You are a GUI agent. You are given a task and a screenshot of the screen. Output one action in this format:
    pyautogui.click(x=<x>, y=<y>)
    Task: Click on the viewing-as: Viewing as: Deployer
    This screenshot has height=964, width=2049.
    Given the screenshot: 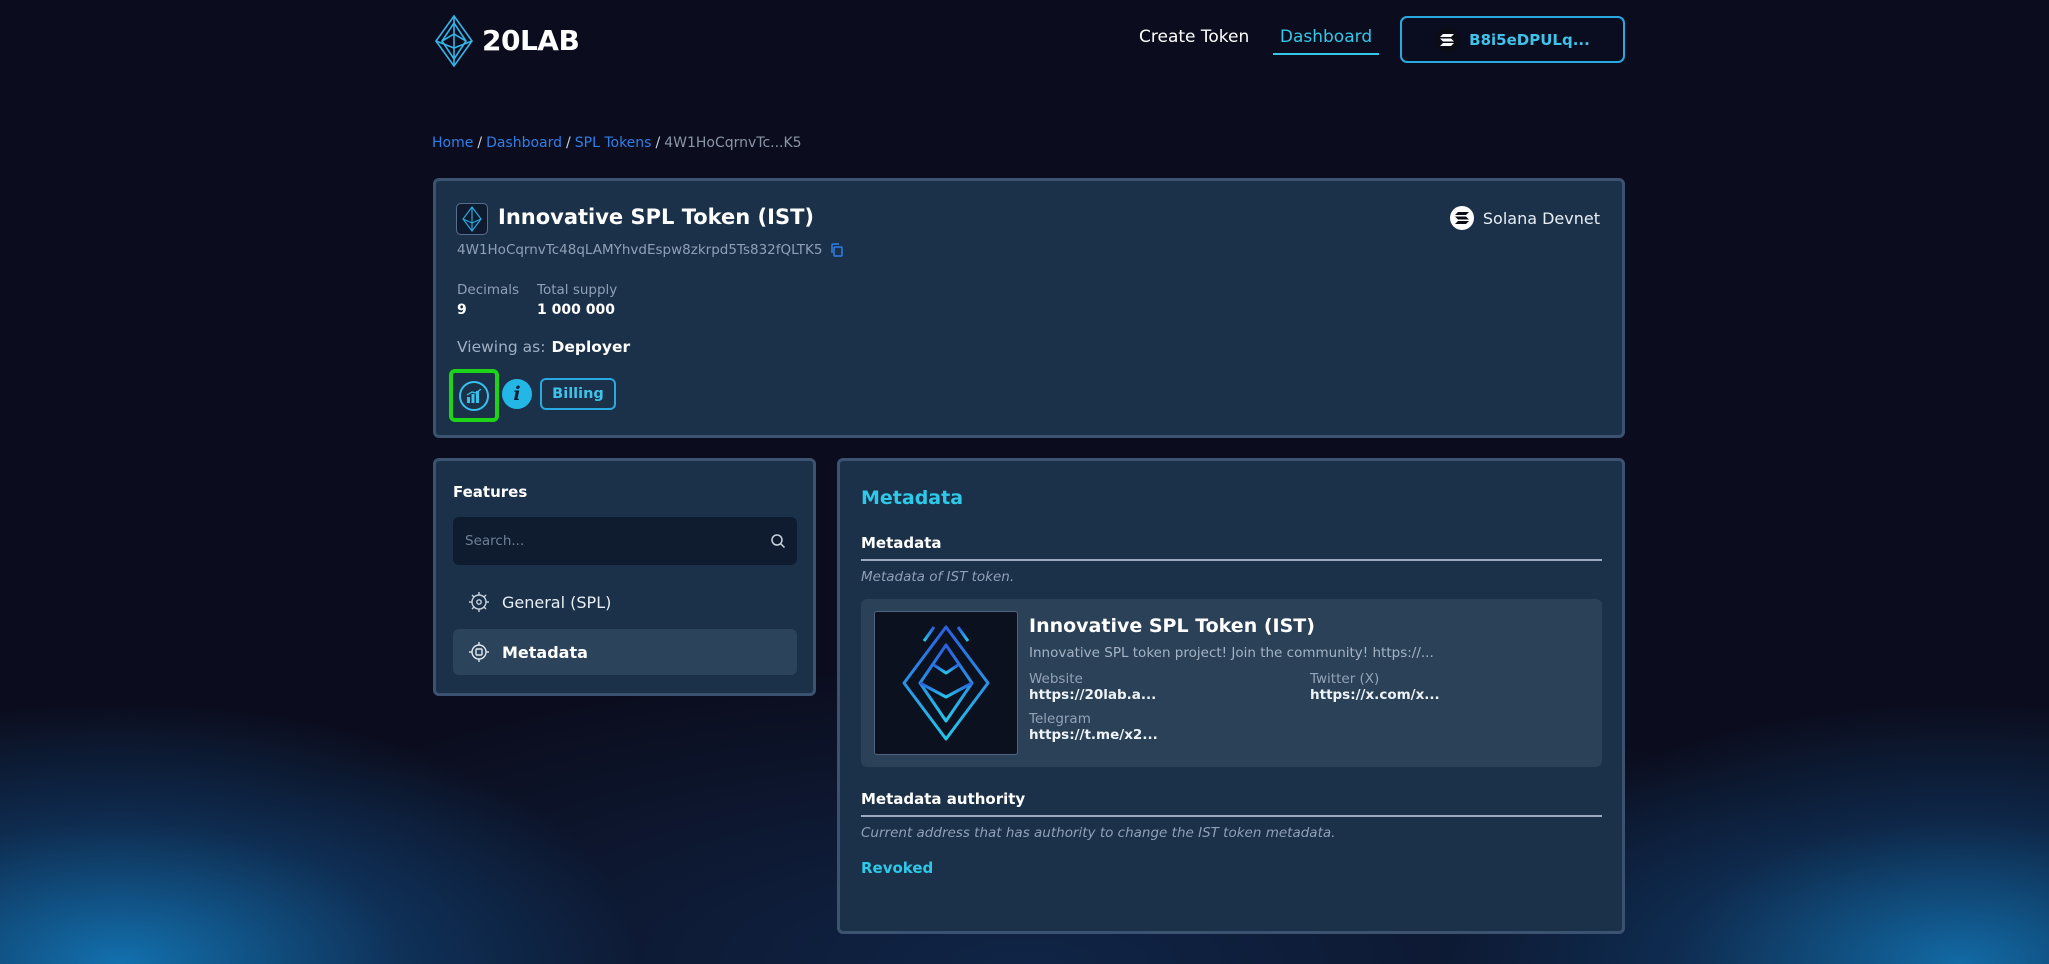 What is the action you would take?
    pyautogui.click(x=543, y=347)
    